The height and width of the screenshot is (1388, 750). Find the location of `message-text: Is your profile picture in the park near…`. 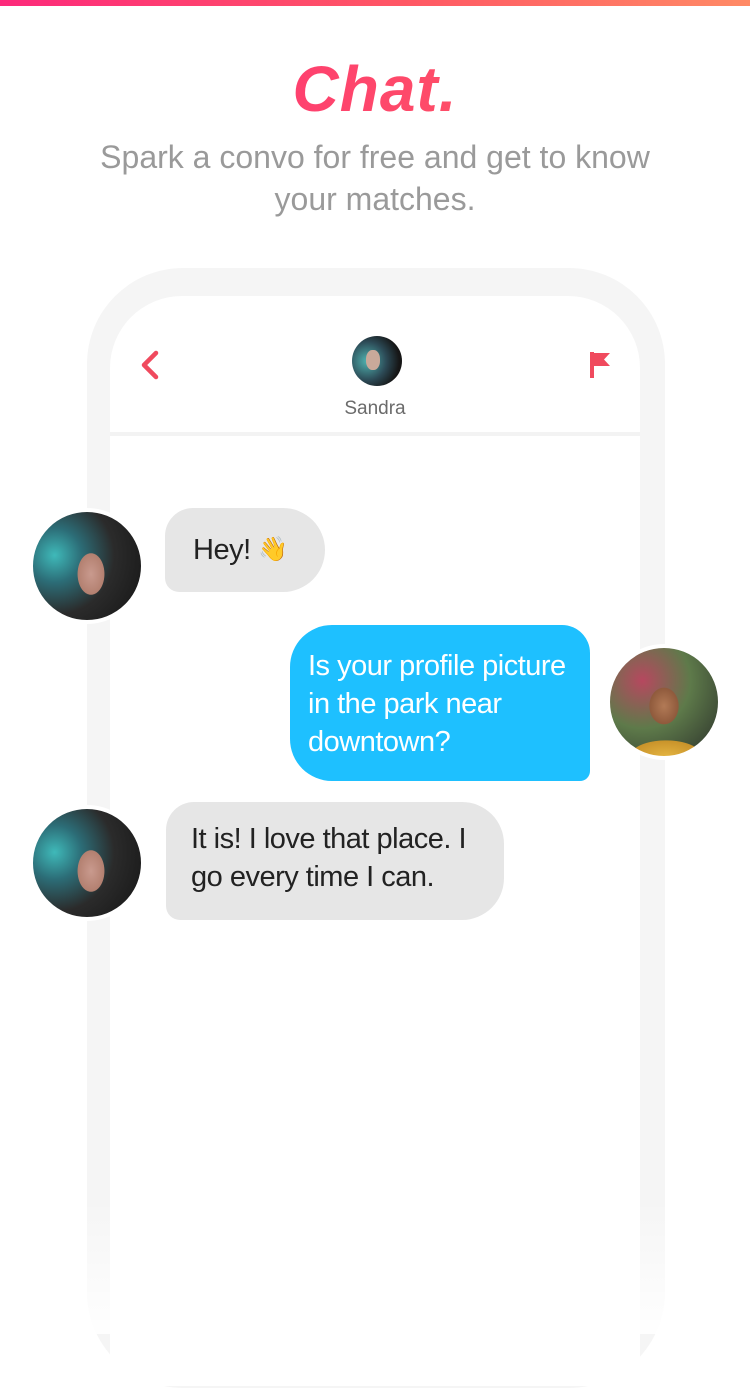

message-text: Is your profile picture in the park near… is located at coordinates (437, 704).